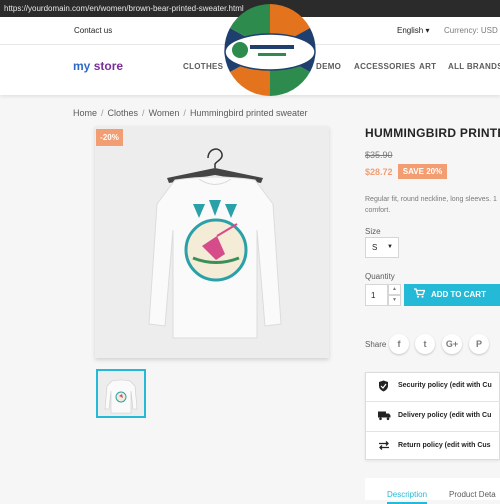 Image resolution: width=500 pixels, height=504 pixels. Describe the element at coordinates (382, 247) in the screenshot. I see `size-select: S ▼` at that location.